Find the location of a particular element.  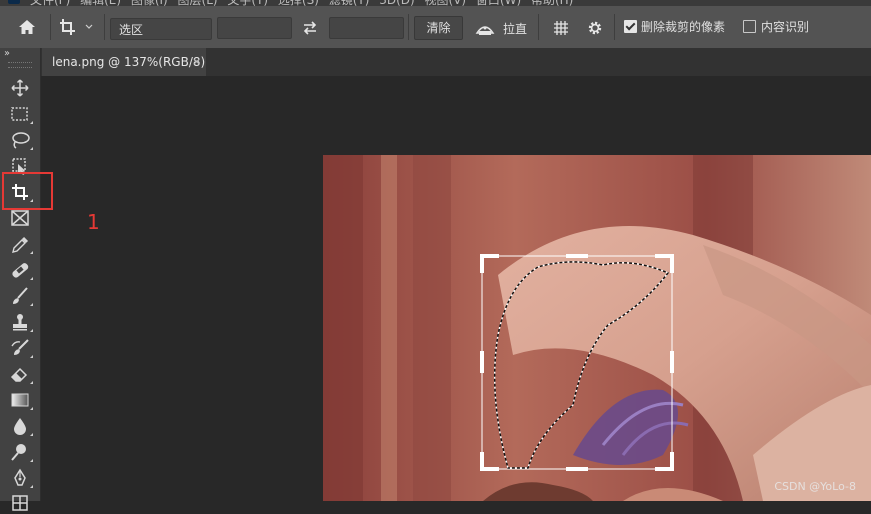

more-tool is located at coordinates (20, 504).